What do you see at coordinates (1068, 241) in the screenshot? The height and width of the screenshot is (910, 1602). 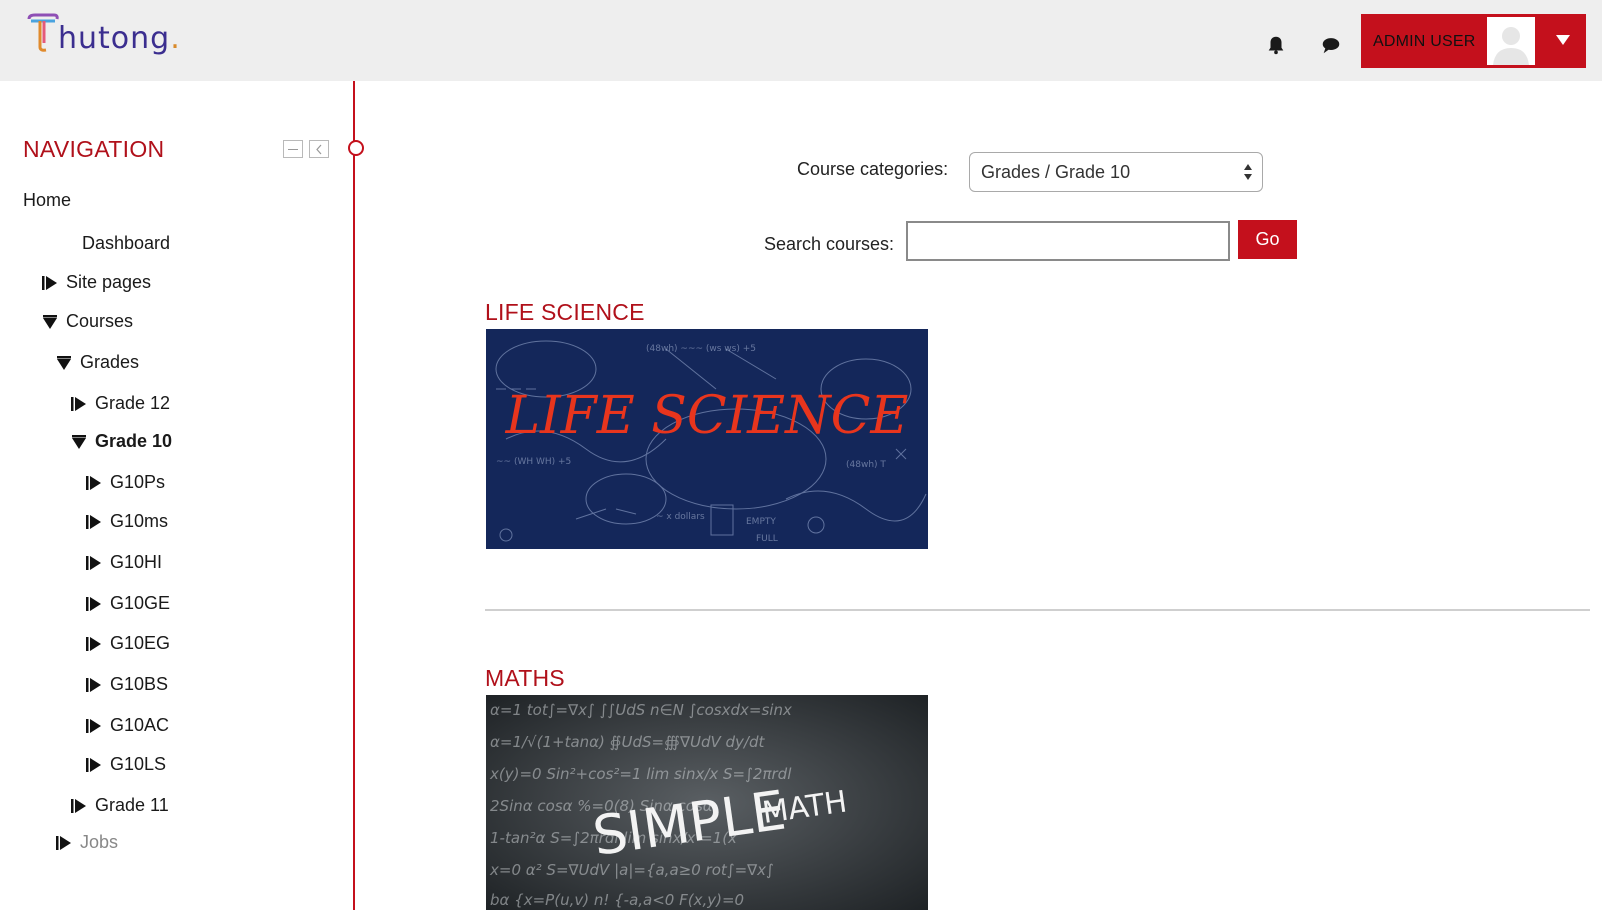 I see `search-courses-input` at bounding box center [1068, 241].